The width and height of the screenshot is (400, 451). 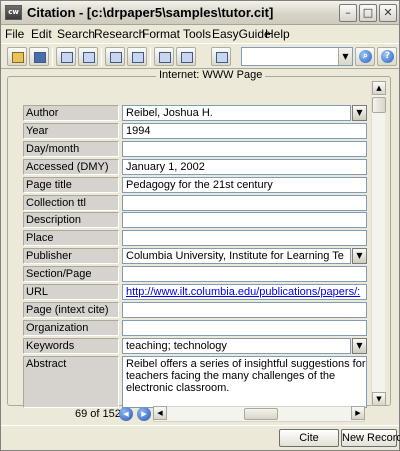 What do you see at coordinates (137, 56) in the screenshot?
I see `card-view-icon` at bounding box center [137, 56].